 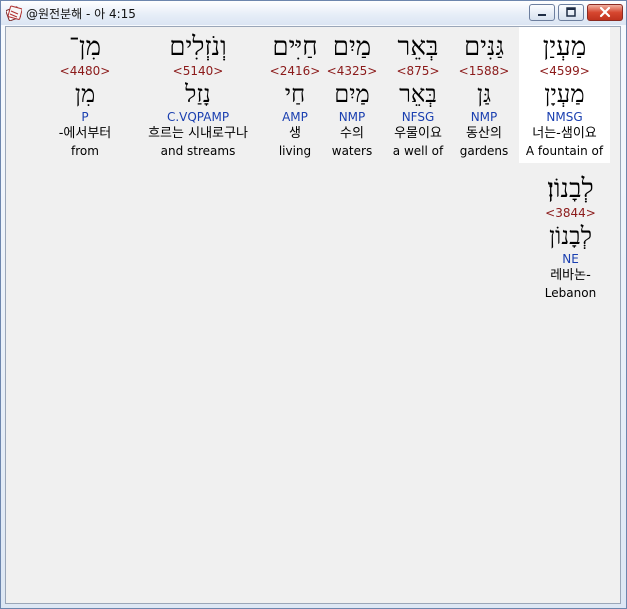 What do you see at coordinates (564, 47) in the screenshot?
I see `hebrew-word: מַעְיַן` at bounding box center [564, 47].